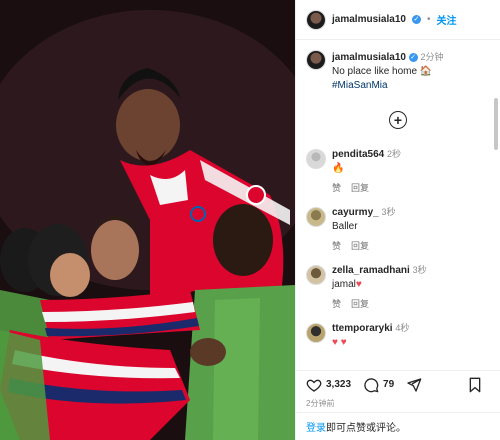 Image resolution: width=500 pixels, height=440 pixels. What do you see at coordinates (360, 85) in the screenshot?
I see `hashtag-link: #MiaSanMia` at bounding box center [360, 85].